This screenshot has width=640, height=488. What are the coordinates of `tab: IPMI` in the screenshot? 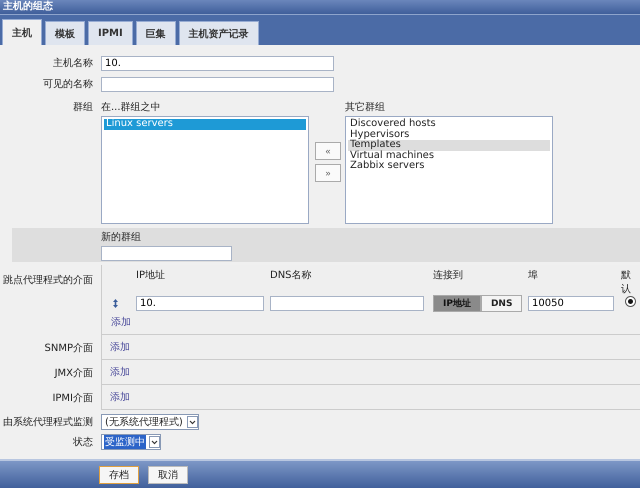 It's located at (110, 33).